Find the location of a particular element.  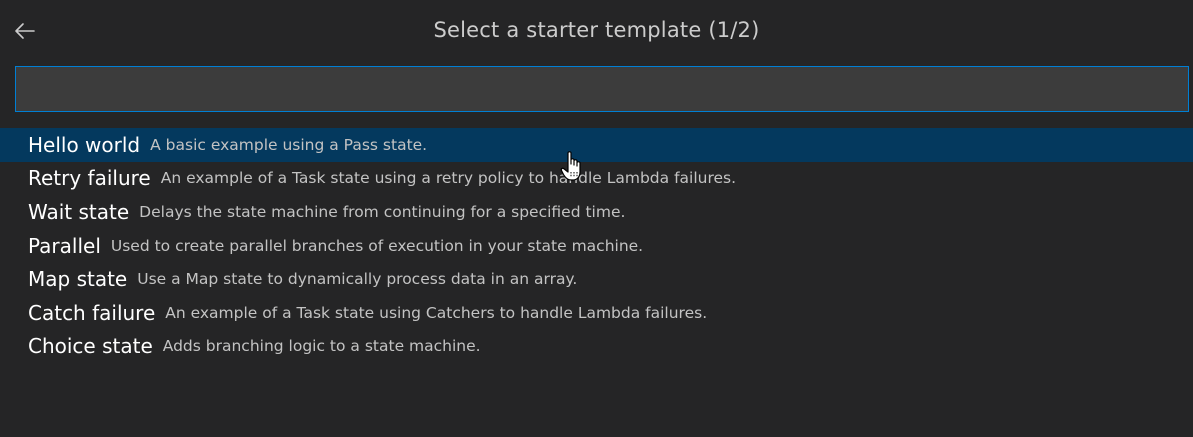

template-item-label: Catch failure is located at coordinates (92, 312).